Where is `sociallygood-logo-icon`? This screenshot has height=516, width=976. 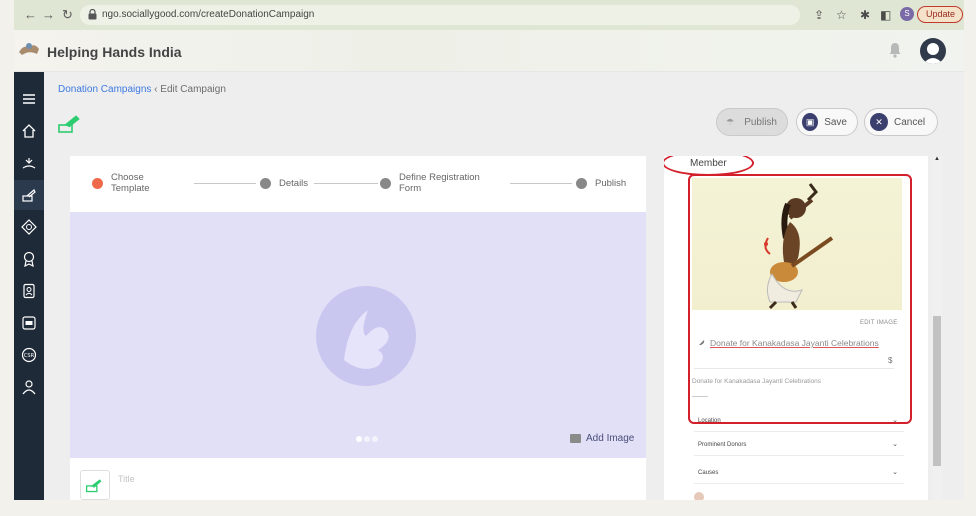
sociallygood-logo-icon is located at coordinates (366, 336).